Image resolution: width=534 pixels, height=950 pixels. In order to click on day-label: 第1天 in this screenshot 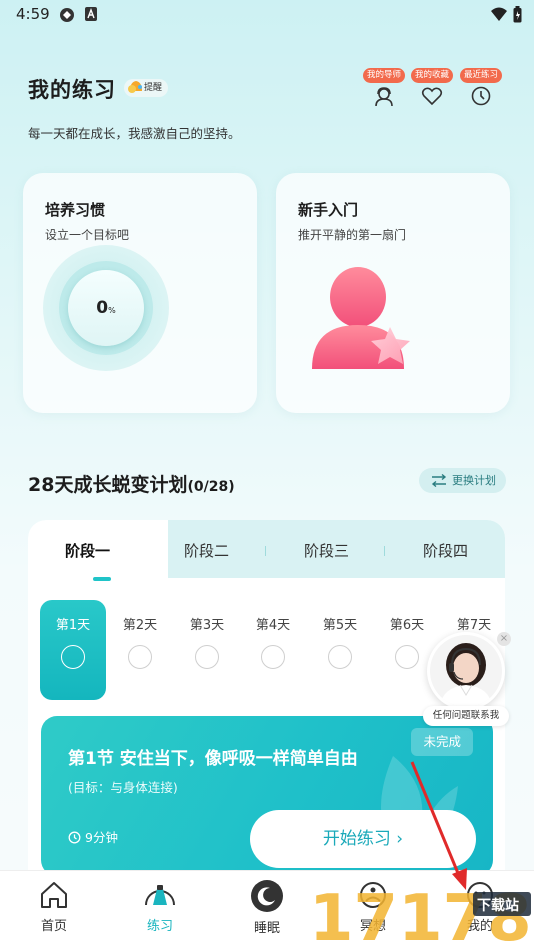, I will do `click(73, 625)`.